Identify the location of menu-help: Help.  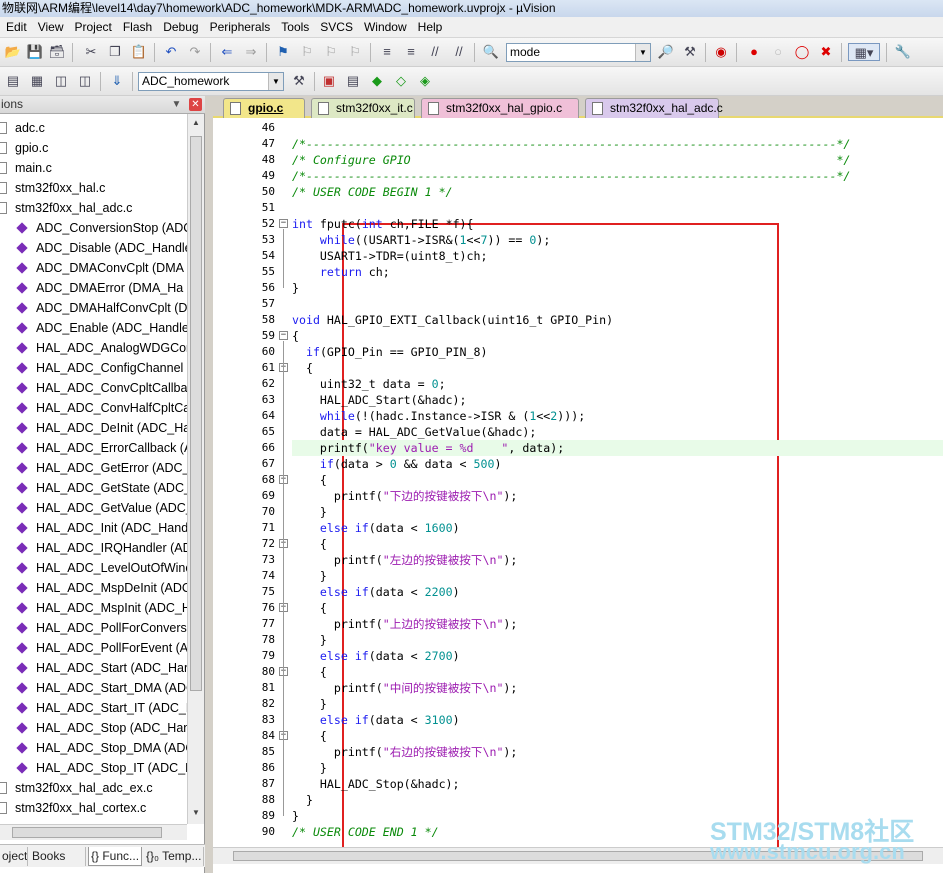
(430, 27).